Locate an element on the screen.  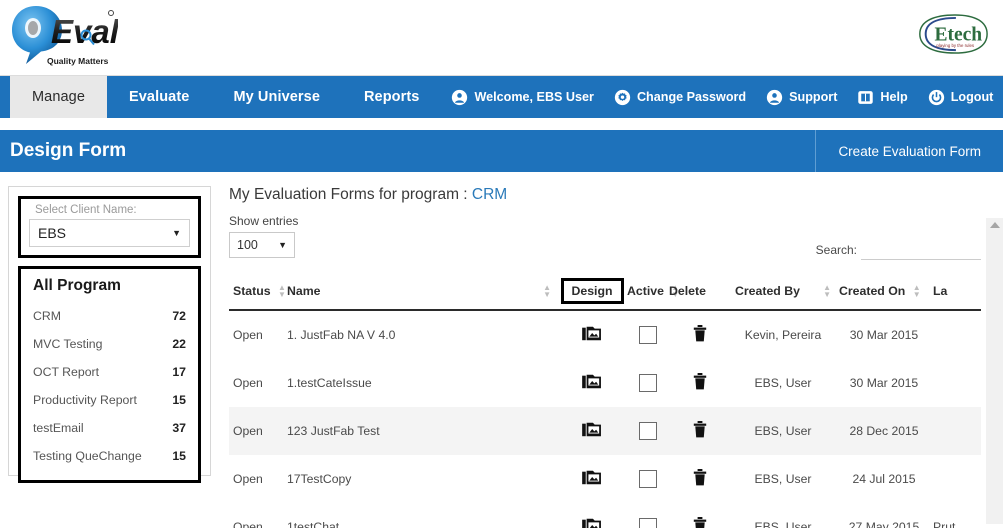
nav-item-reports: Reports is located at coordinates (392, 97).